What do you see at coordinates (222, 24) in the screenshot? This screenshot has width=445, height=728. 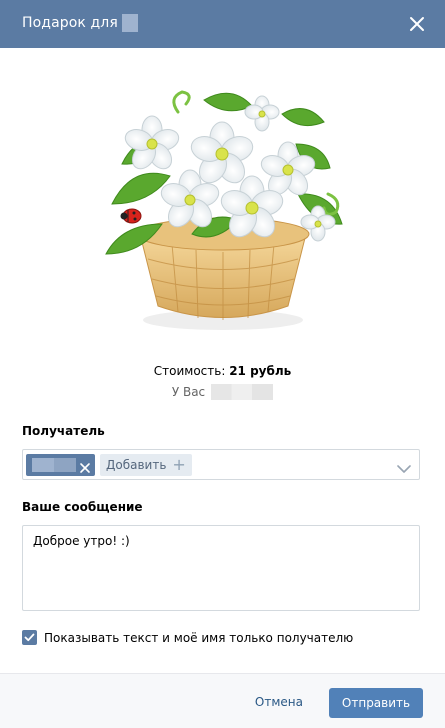 I see `dialog-header: Подарок для` at bounding box center [222, 24].